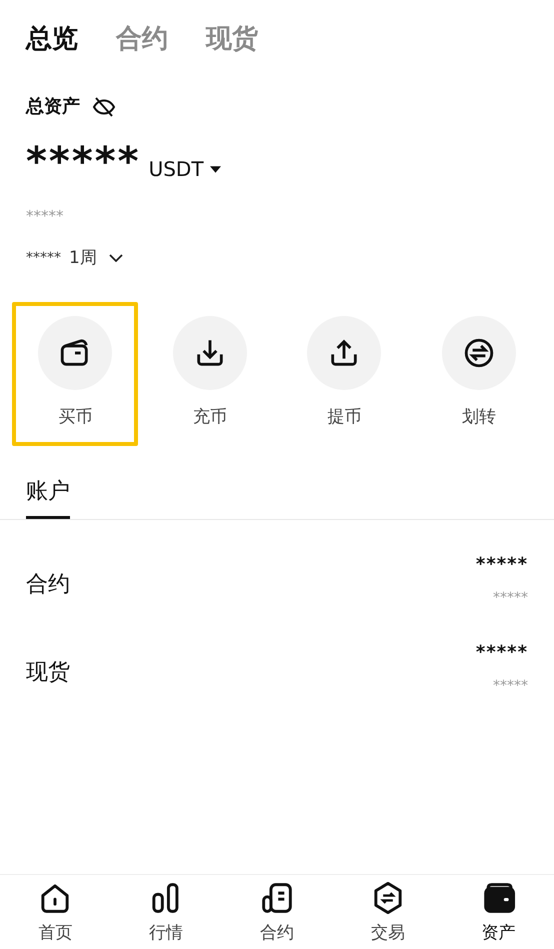 The height and width of the screenshot is (949, 554). Describe the element at coordinates (209, 374) in the screenshot. I see `action-button: 充币` at that location.